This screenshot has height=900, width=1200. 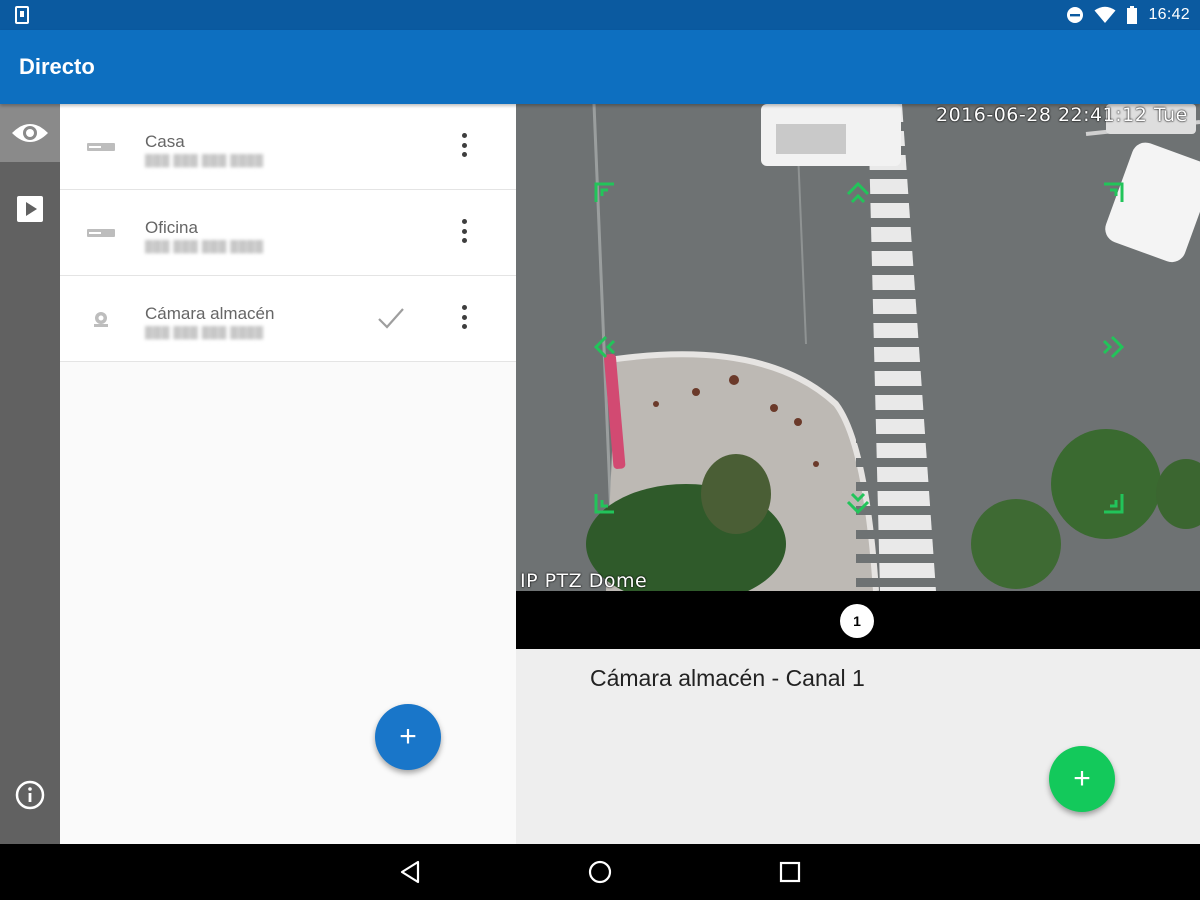 What do you see at coordinates (288, 319) in the screenshot?
I see `list-item: Cámara almacén ███ ███ ███ ████` at bounding box center [288, 319].